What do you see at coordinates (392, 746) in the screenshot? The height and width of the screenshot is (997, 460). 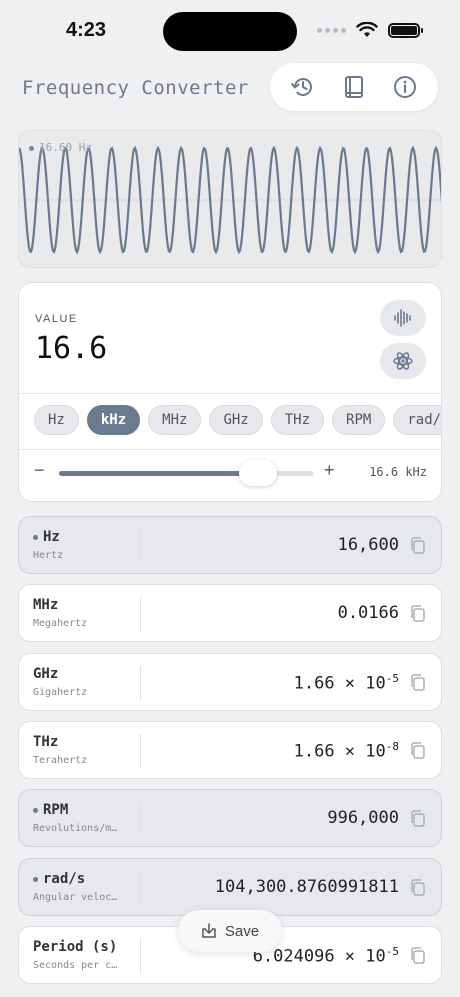 I see `value-exponent: -8` at bounding box center [392, 746].